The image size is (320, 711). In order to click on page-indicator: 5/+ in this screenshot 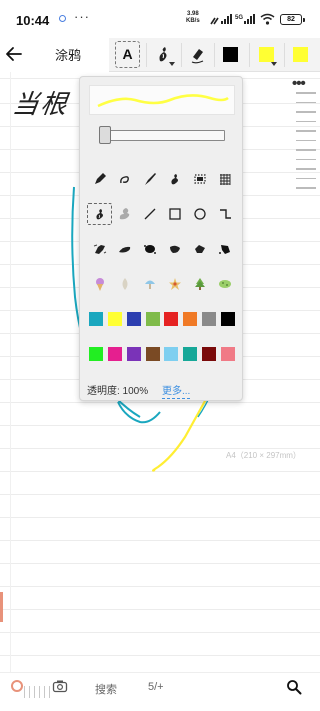, I will do `click(156, 687)`.